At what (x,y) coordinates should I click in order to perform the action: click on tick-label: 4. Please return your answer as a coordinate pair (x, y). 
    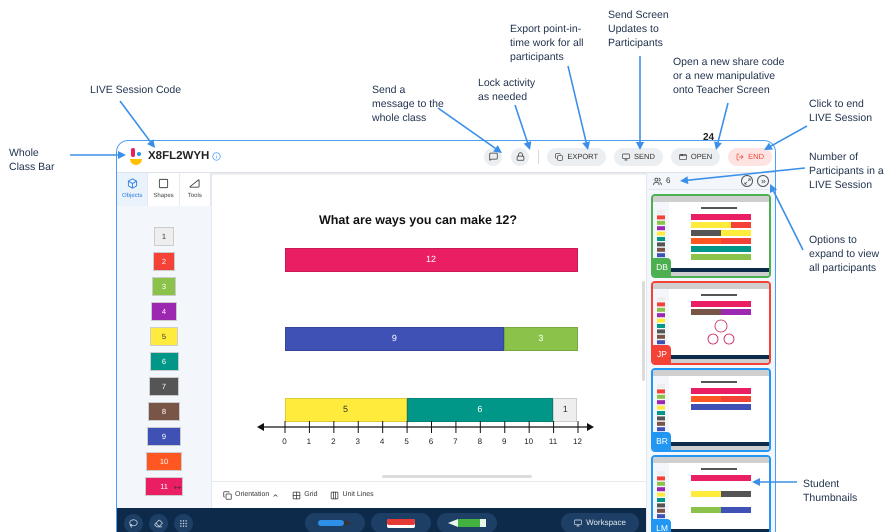
    Looking at the image, I should click on (382, 442).